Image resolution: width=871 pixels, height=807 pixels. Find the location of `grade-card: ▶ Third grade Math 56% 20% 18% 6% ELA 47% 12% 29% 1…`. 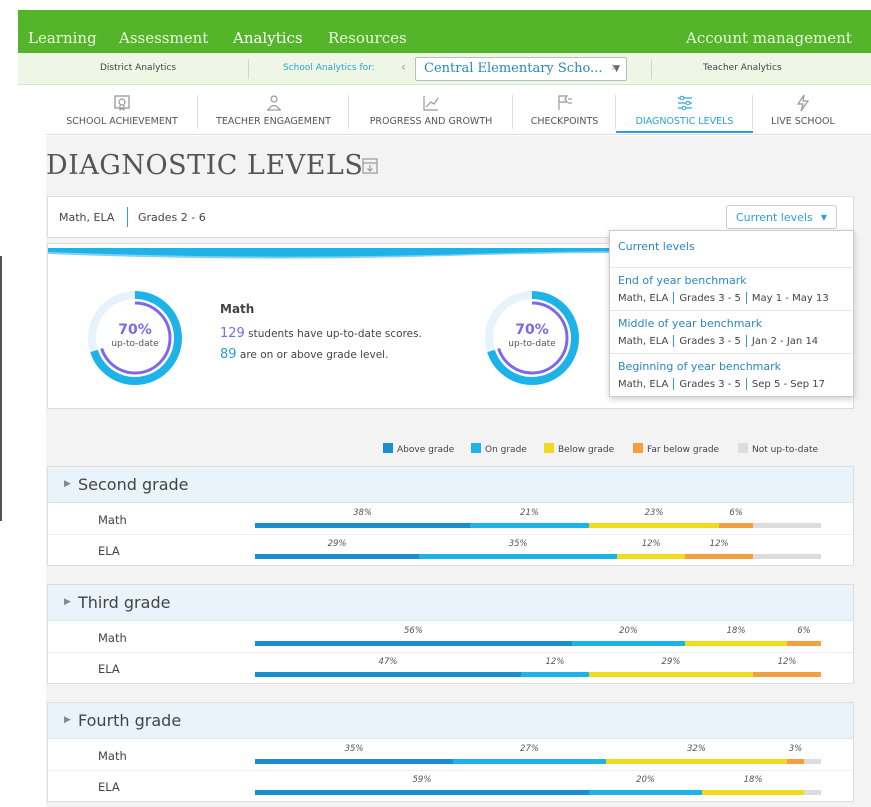

grade-card: ▶ Third grade Math 56% 20% 18% 6% ELA 47% 12% 29% 1… is located at coordinates (450, 634).